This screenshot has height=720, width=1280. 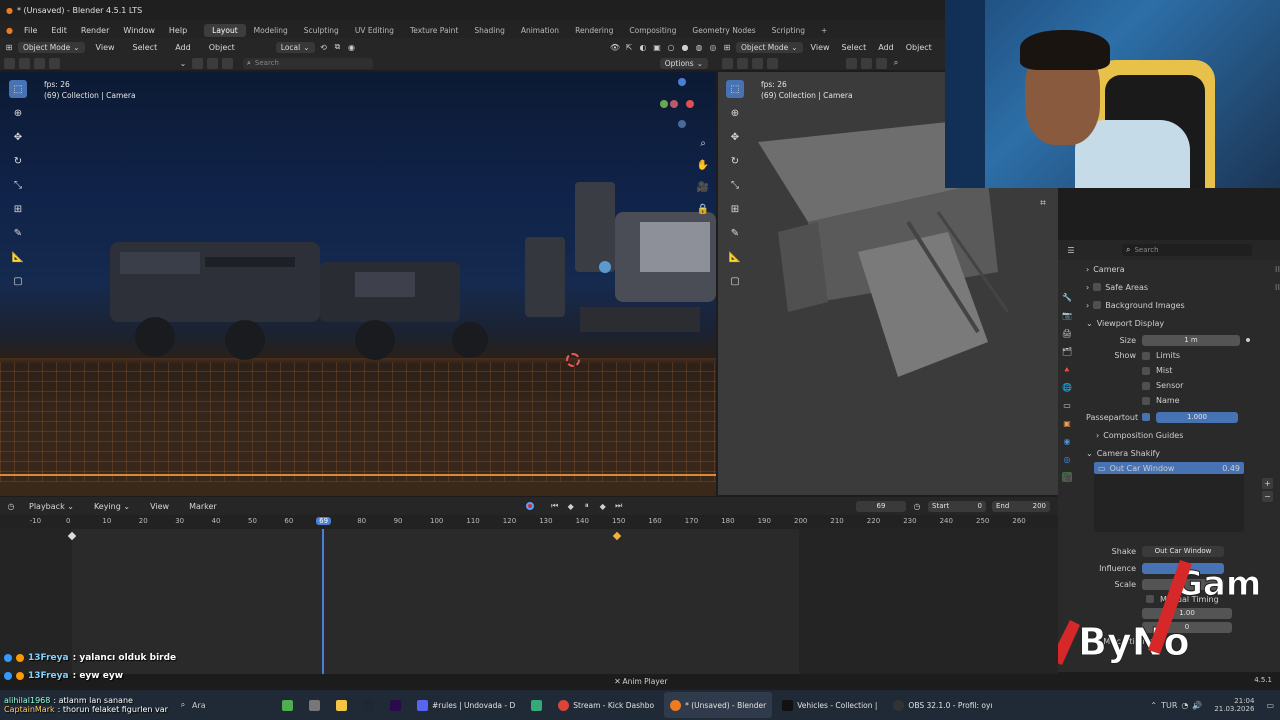 What do you see at coordinates (1183, 323) in the screenshot?
I see `panel-viewport-display: ⌄ Viewport Display` at bounding box center [1183, 323].